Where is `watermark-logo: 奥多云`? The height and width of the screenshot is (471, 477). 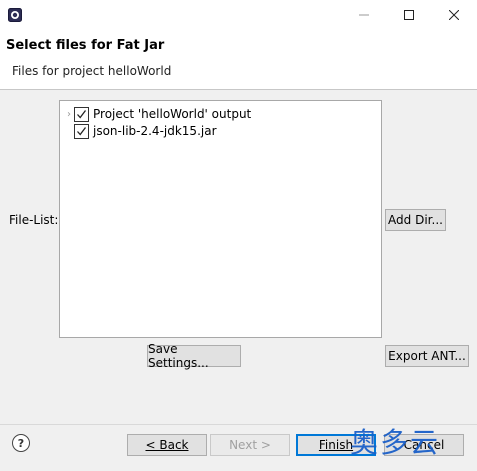
watermark-logo: 奥多云 is located at coordinates (395, 442).